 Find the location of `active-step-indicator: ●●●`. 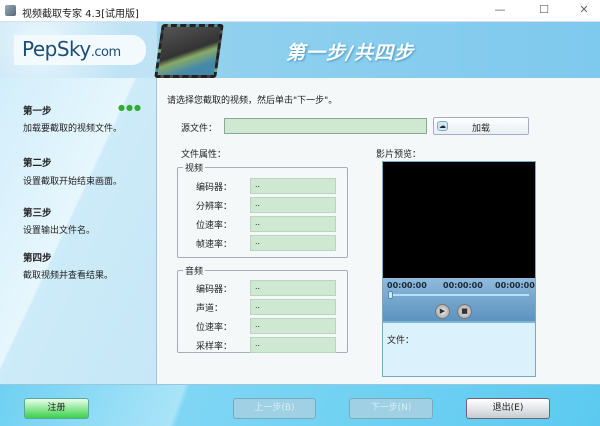

active-step-indicator: ●●● is located at coordinates (130, 107).